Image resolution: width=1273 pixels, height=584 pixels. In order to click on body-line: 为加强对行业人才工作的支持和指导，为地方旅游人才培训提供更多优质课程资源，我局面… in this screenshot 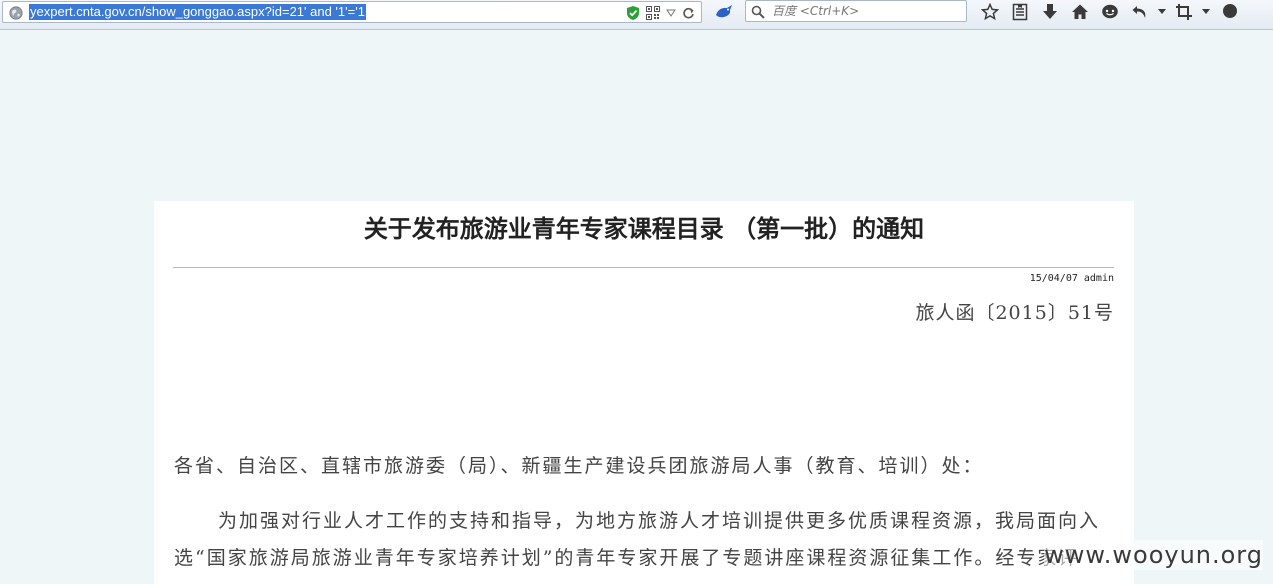, I will do `click(659, 521)`.